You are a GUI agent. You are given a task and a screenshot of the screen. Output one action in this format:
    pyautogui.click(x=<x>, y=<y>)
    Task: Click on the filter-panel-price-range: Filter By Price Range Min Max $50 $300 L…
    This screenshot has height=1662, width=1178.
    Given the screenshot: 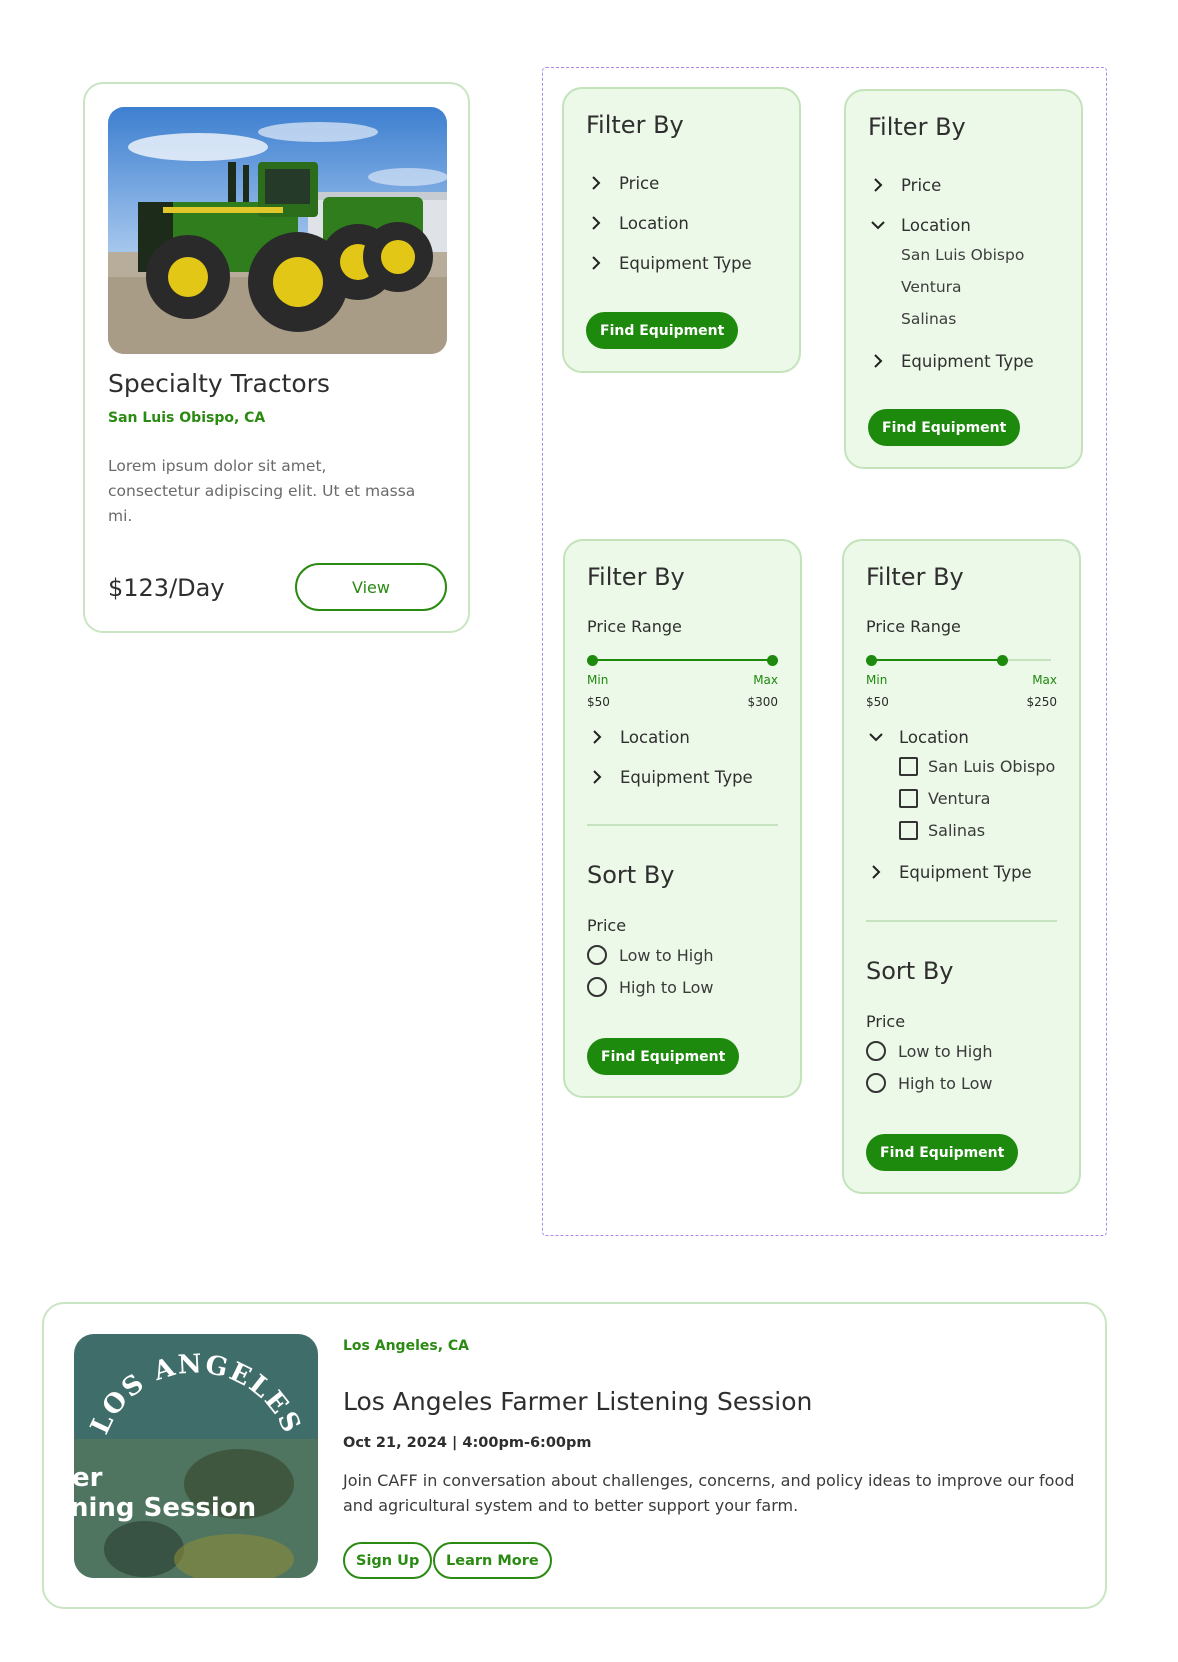 What is the action you would take?
    pyautogui.click(x=682, y=818)
    